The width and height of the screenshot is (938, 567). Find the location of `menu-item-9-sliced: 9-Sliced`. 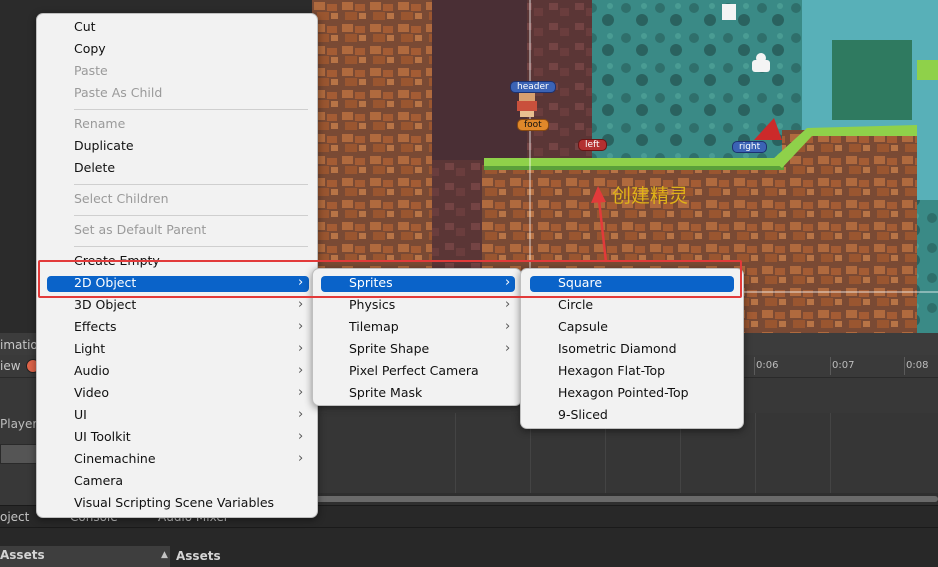

menu-item-9-sliced: 9-Sliced is located at coordinates (583, 415).